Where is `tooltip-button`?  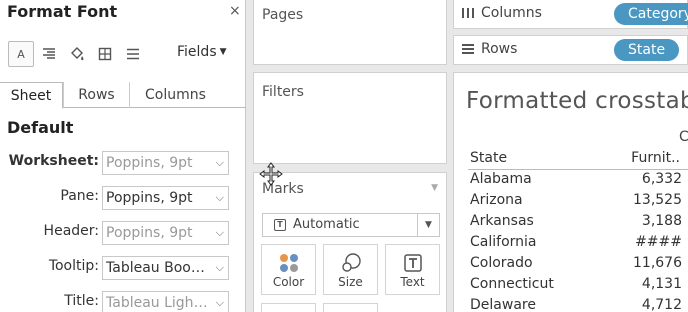
tooltip-button is located at coordinates (350, 307).